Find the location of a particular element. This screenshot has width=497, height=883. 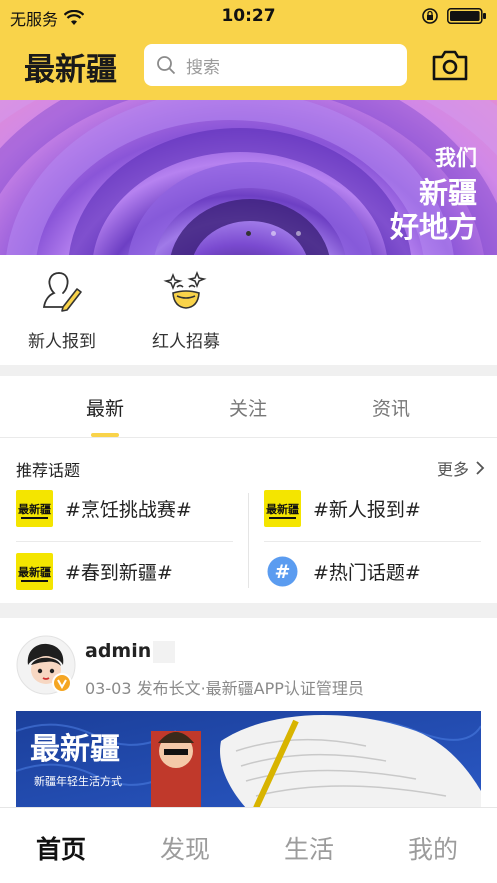

star-face-icon is located at coordinates (185, 289).